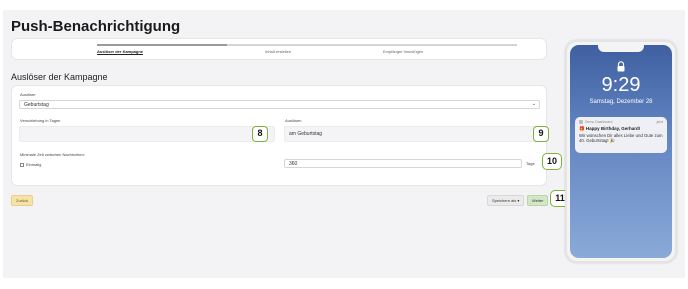 This screenshot has height=289, width=688. I want to click on trigger-label: Auslöser, so click(28, 94).